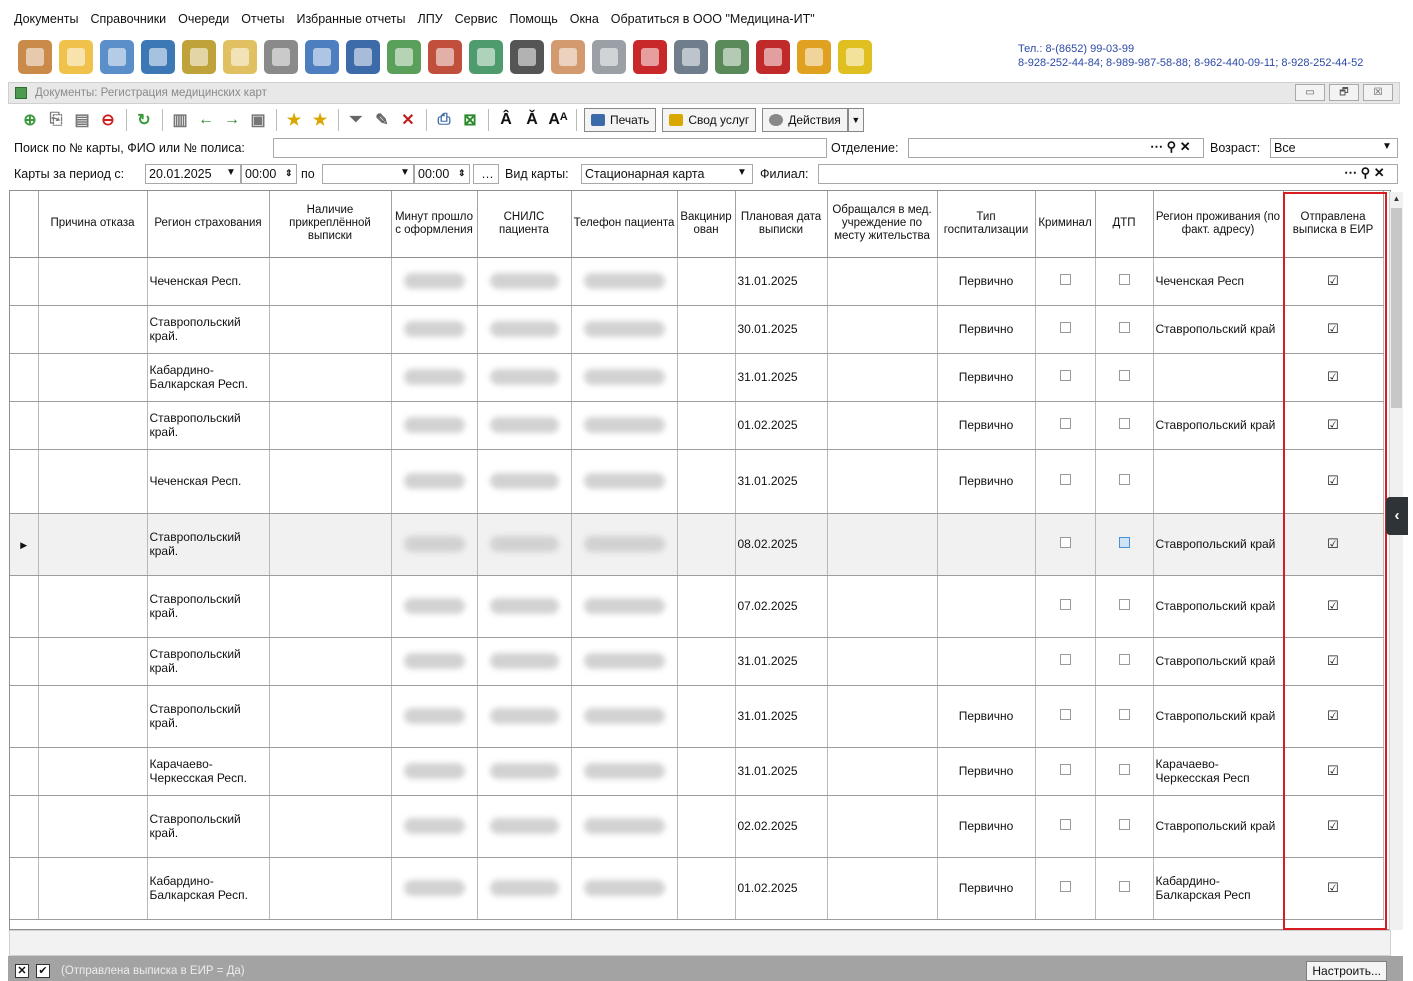 The height and width of the screenshot is (981, 1413). I want to click on column-header: Наличие прикреплённой выписки, so click(330, 224).